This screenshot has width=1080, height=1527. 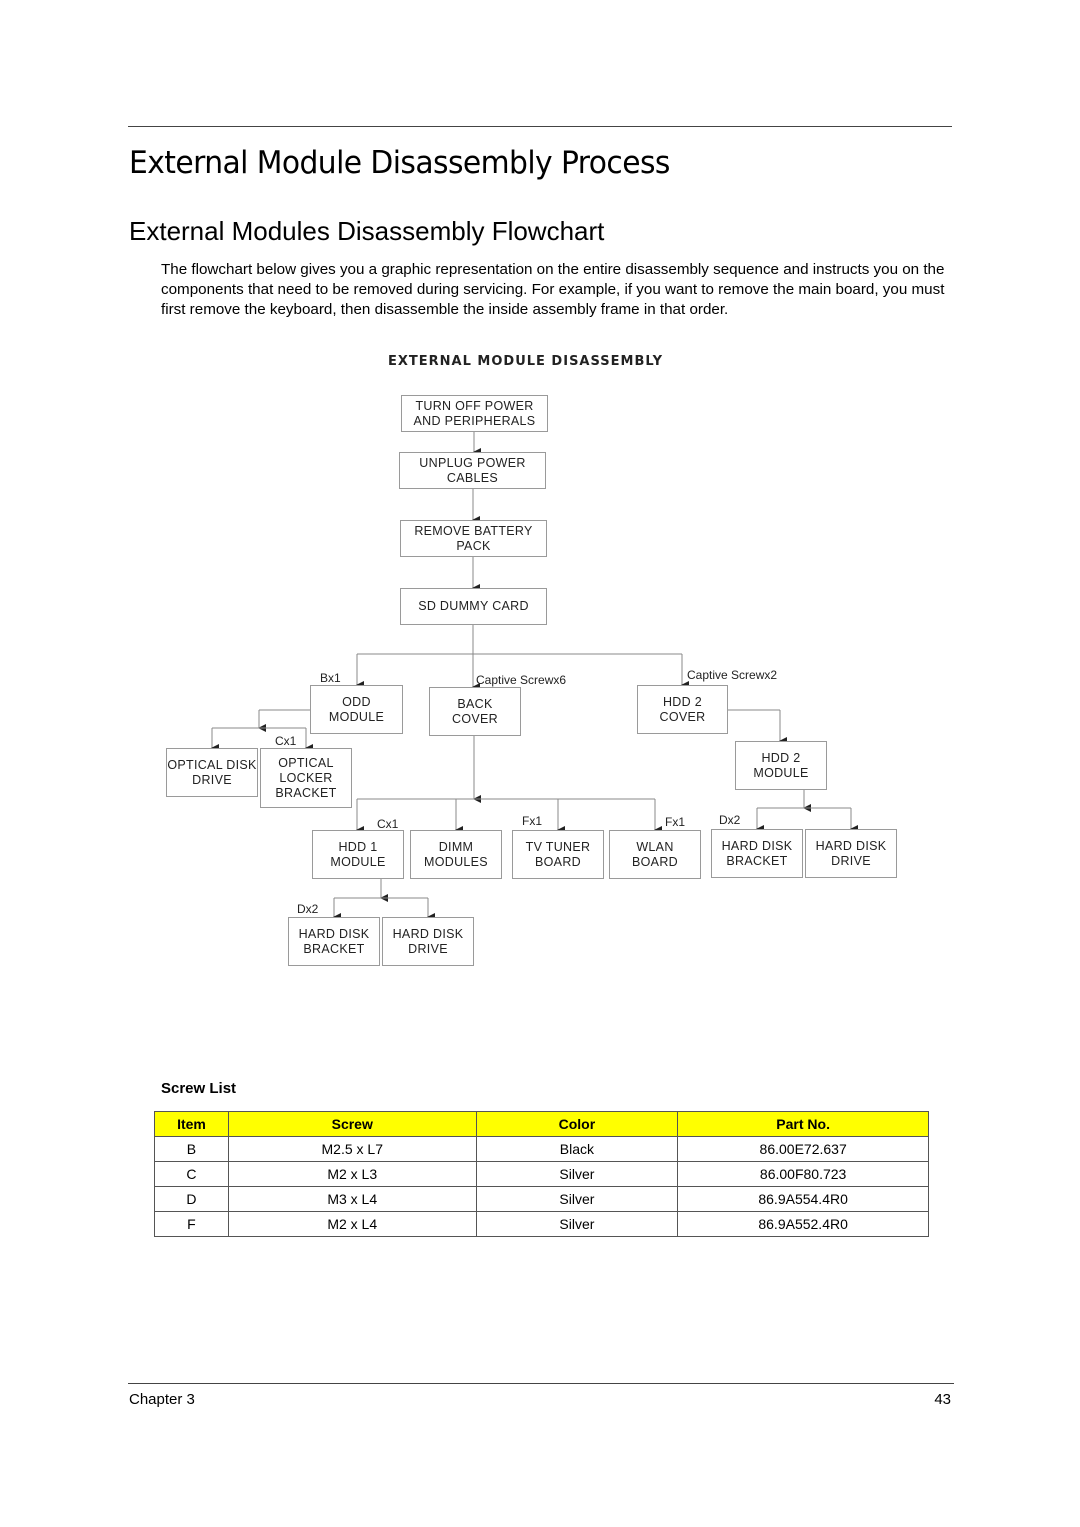 What do you see at coordinates (191, 1174) in the screenshot?
I see `cell-item: C` at bounding box center [191, 1174].